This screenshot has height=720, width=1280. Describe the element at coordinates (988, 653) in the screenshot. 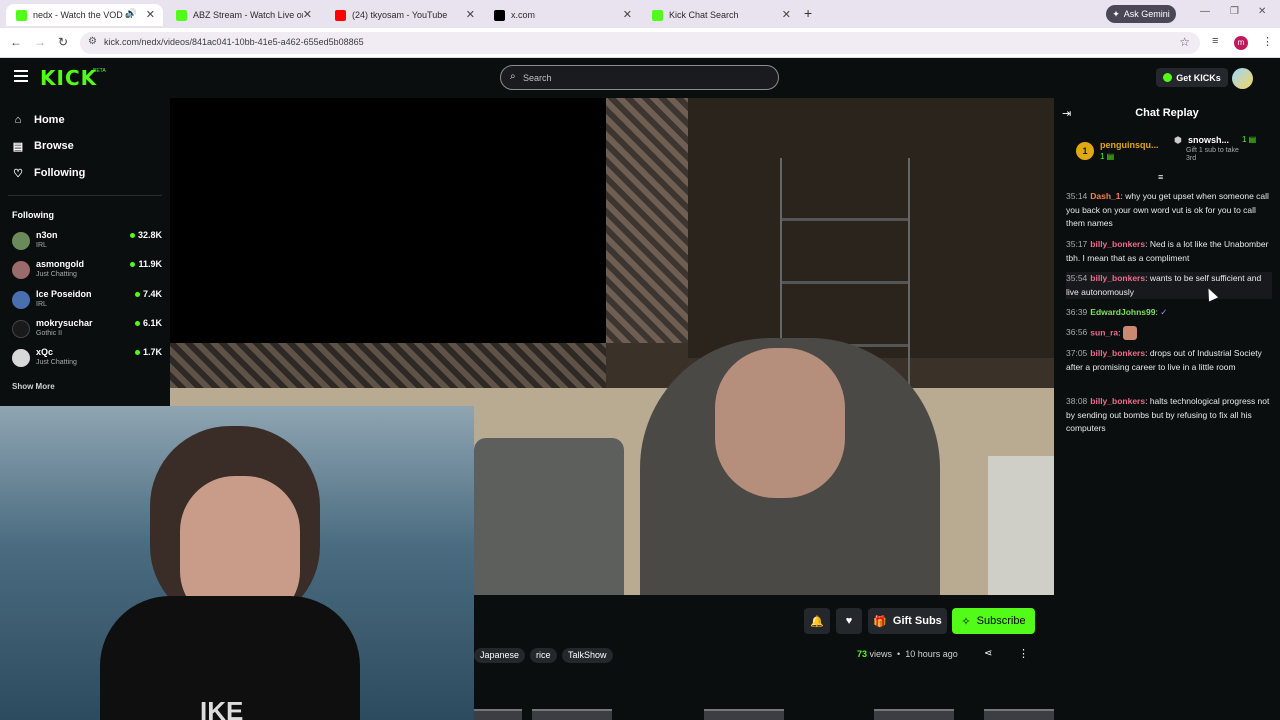

I see `share-icon: ⋖` at that location.